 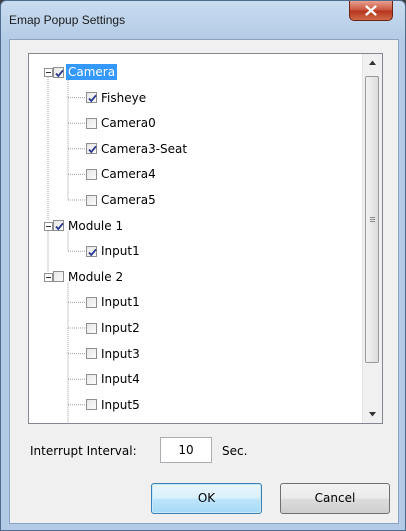 I want to click on tree-child-node: Camera5, so click(x=122, y=200).